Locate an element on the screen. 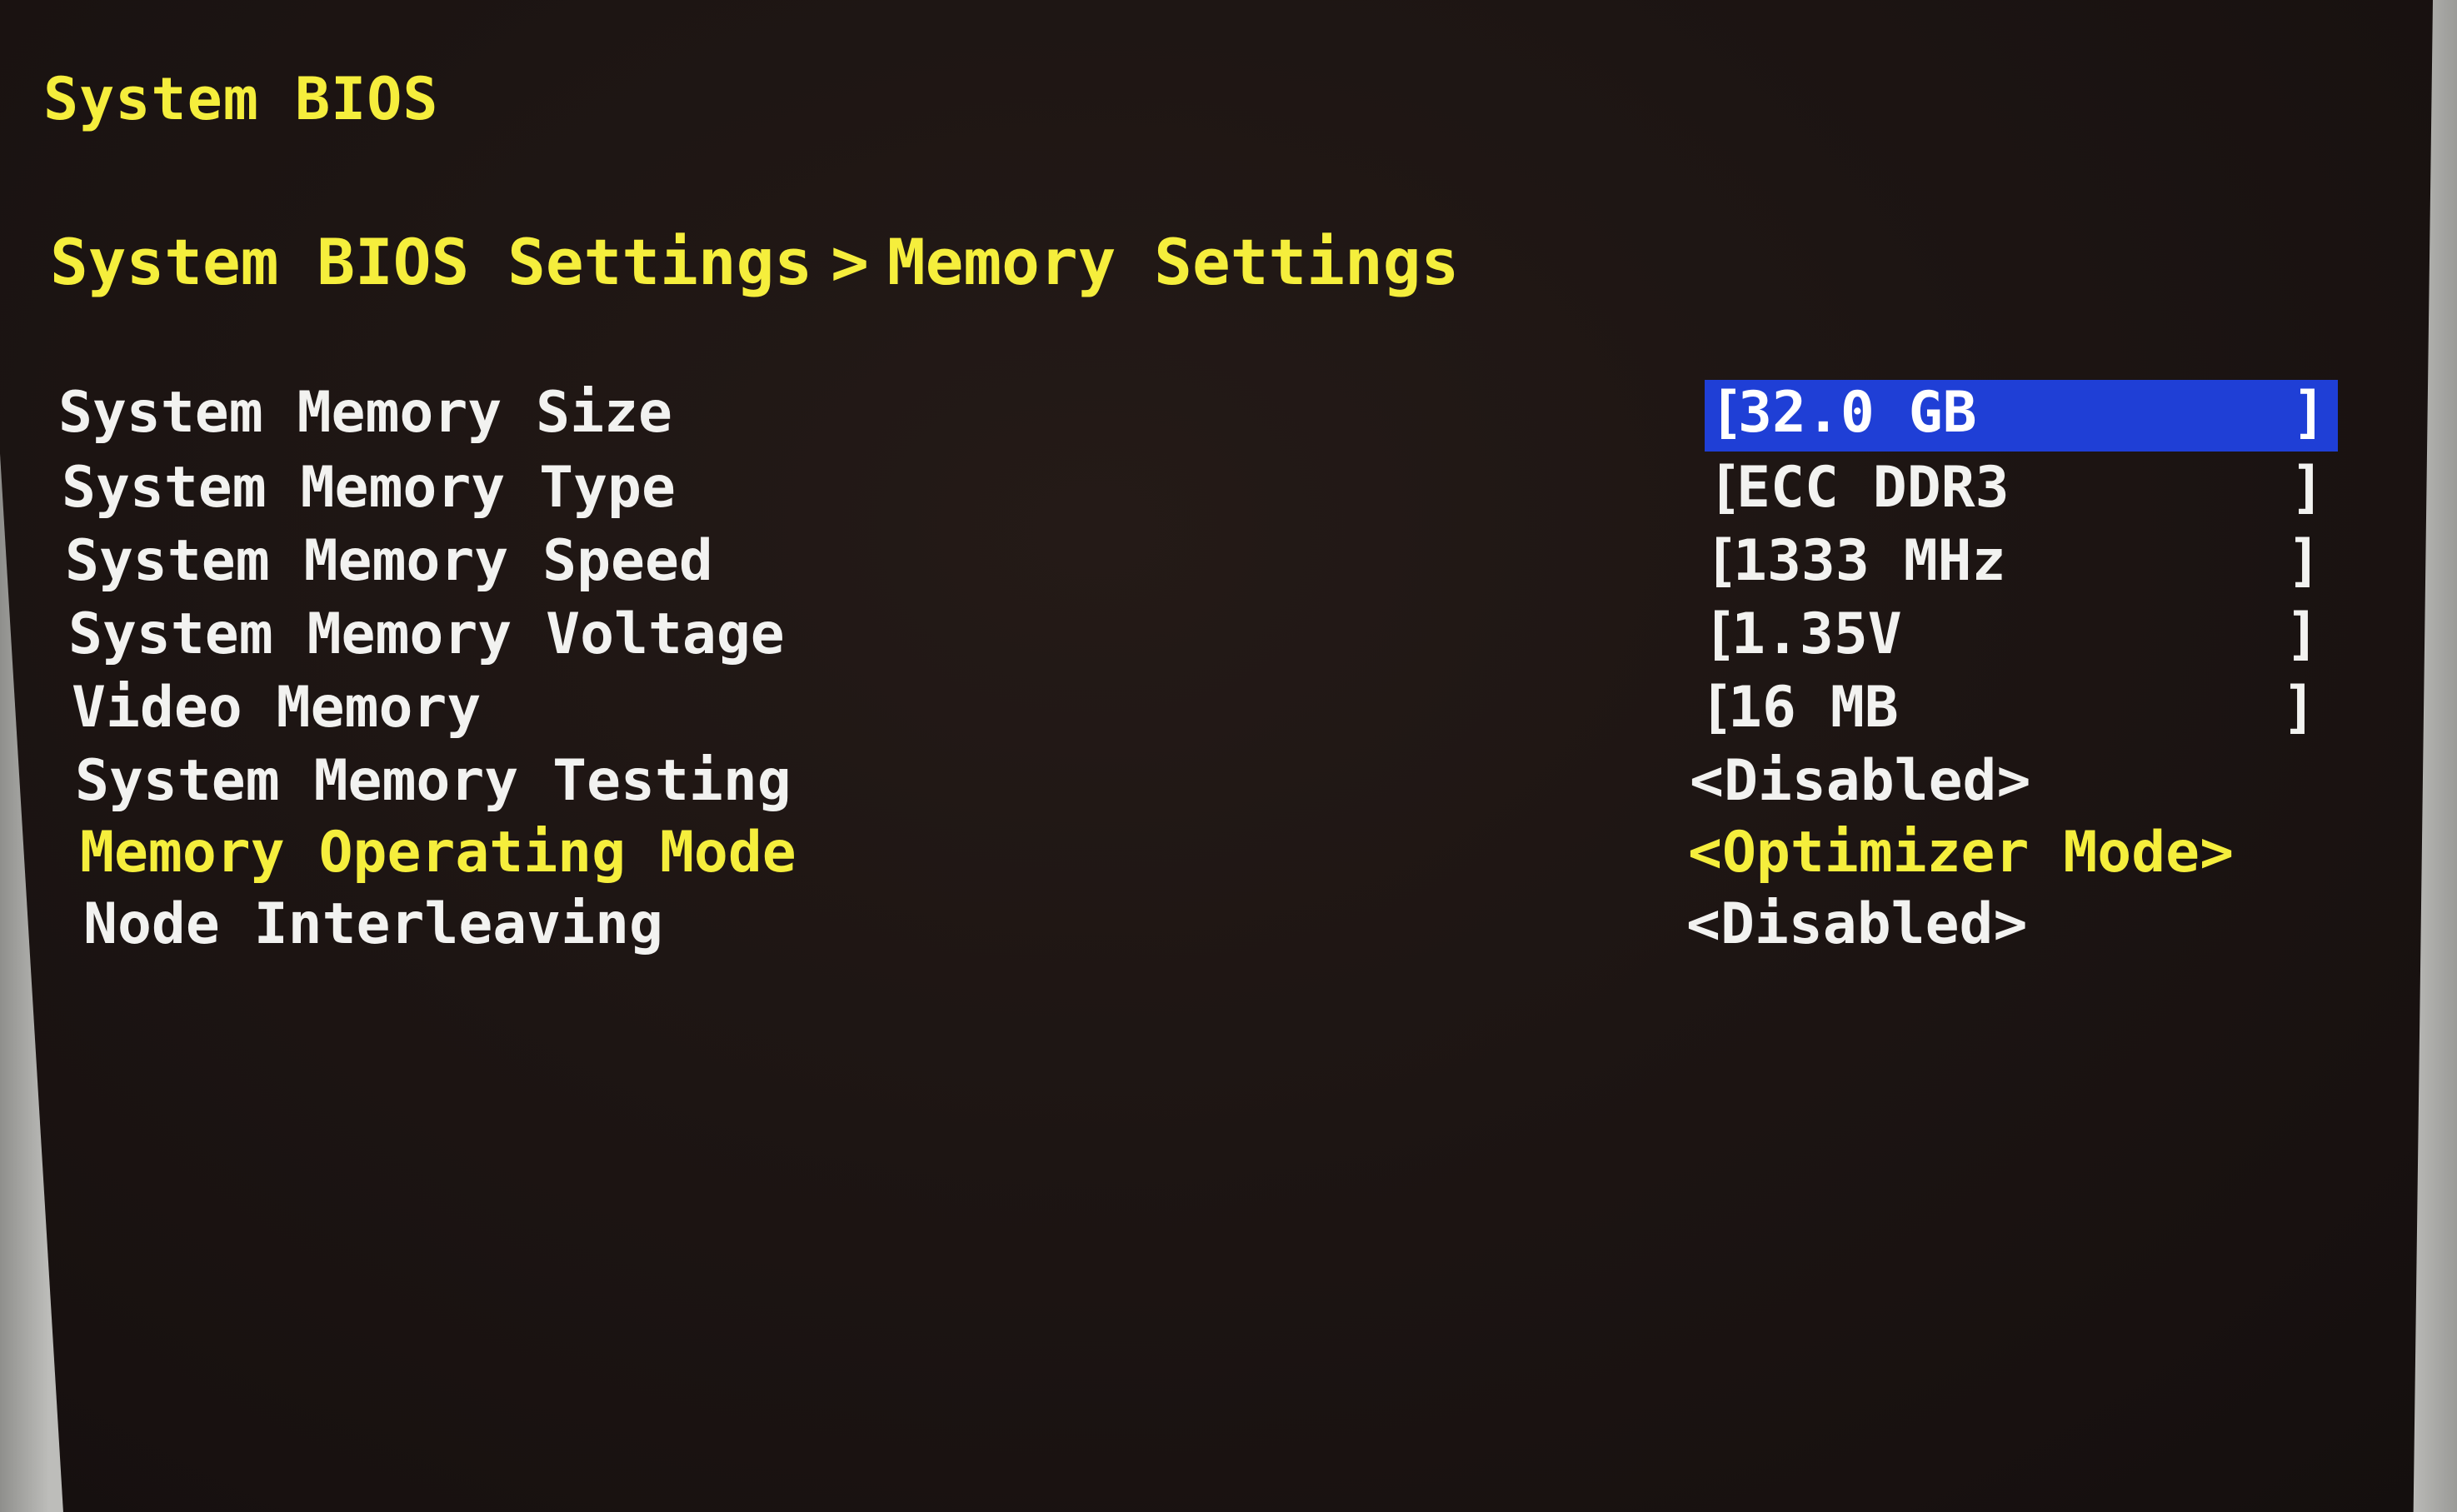 The height and width of the screenshot is (1512, 2457). setting-value: 32.0 GB is located at coordinates (1857, 413).